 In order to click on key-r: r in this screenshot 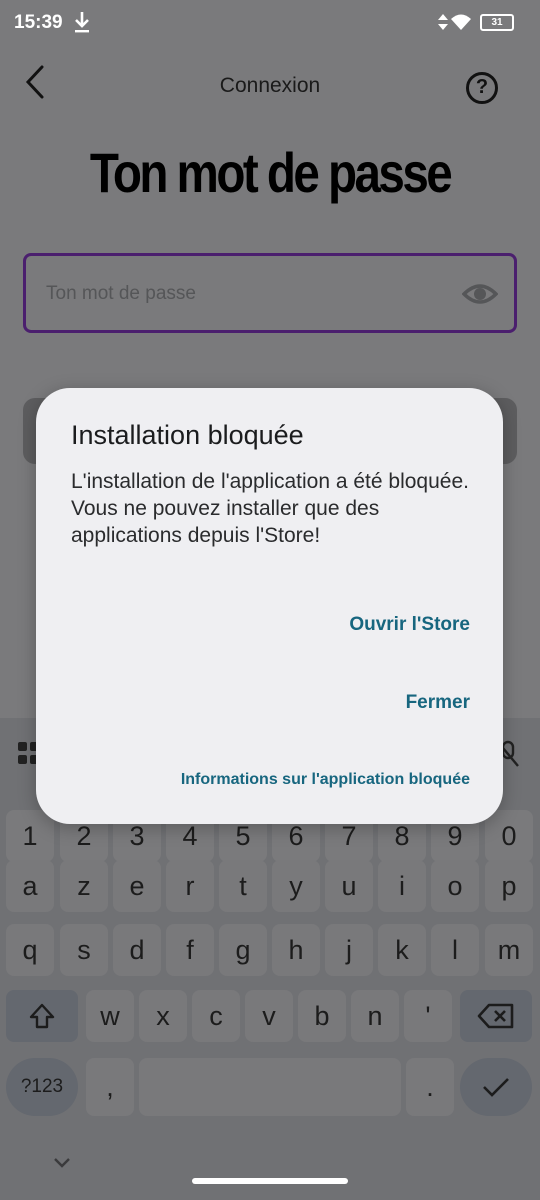, I will do `click(190, 886)`.